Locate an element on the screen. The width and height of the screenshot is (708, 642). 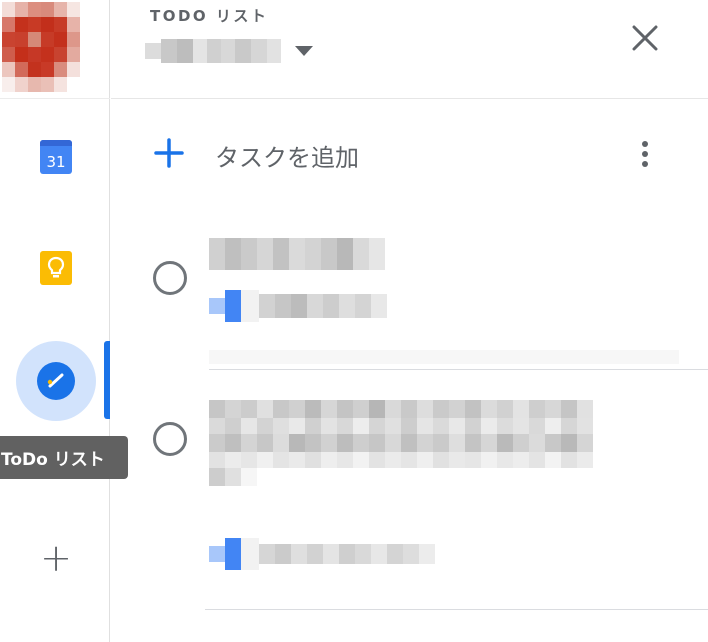
more-vert-icon is located at coordinates (645, 154).